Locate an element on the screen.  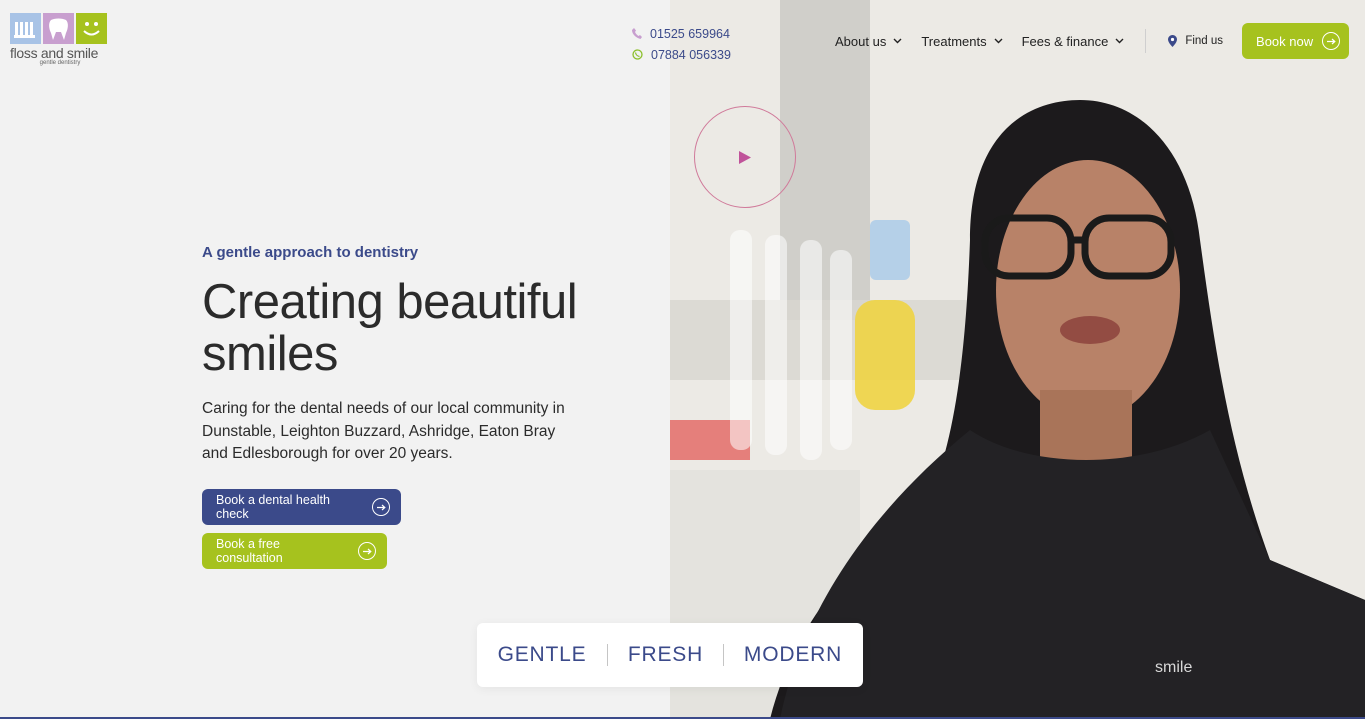
contact-numbers: 01525 659964 07884 056339 is located at coordinates (681, 44).